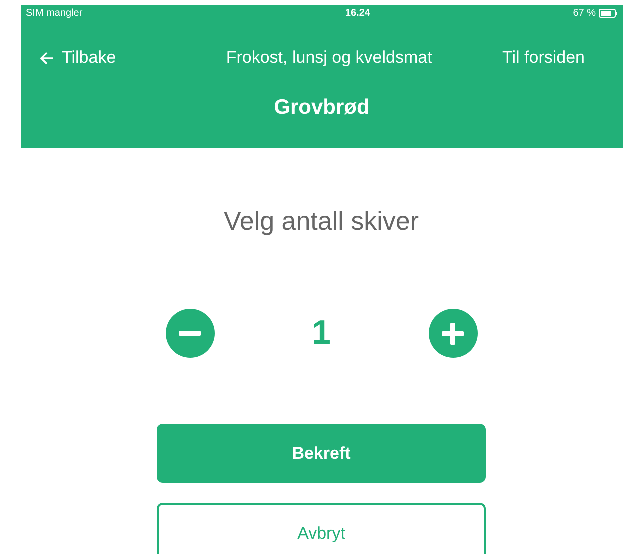  I want to click on minus-button, so click(190, 333).